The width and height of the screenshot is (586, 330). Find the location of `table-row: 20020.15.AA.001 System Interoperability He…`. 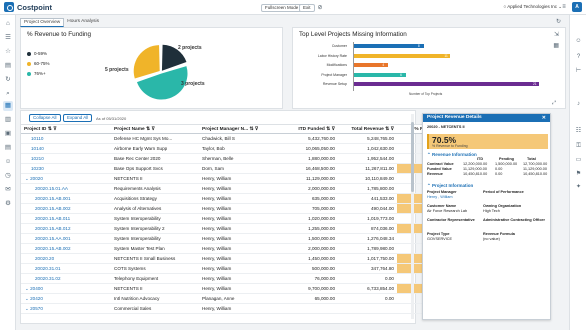

table-row: 20020.15.AA.001 System Interoperability He… is located at coordinates (242, 238).